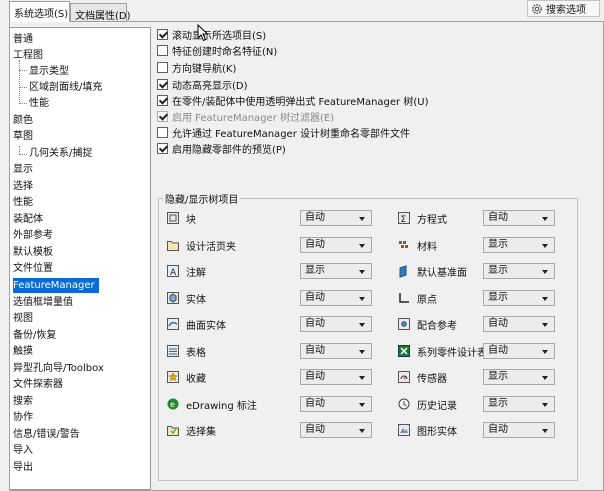 This screenshot has width=604, height=491. Describe the element at coordinates (23, 120) in the screenshot. I see `tree-item-colors: 颜色` at that location.